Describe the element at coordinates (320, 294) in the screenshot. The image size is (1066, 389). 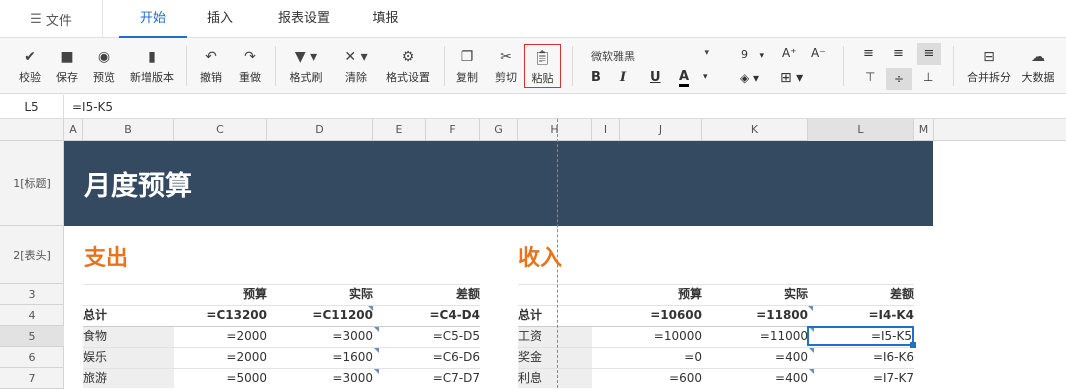
I see `expense-header-actual: 实际` at that location.